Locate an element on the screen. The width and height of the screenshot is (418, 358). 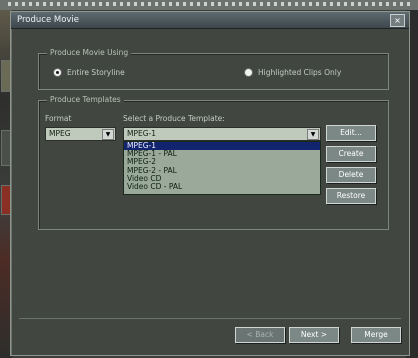
window-title: Produce Movie is located at coordinates (48, 20).